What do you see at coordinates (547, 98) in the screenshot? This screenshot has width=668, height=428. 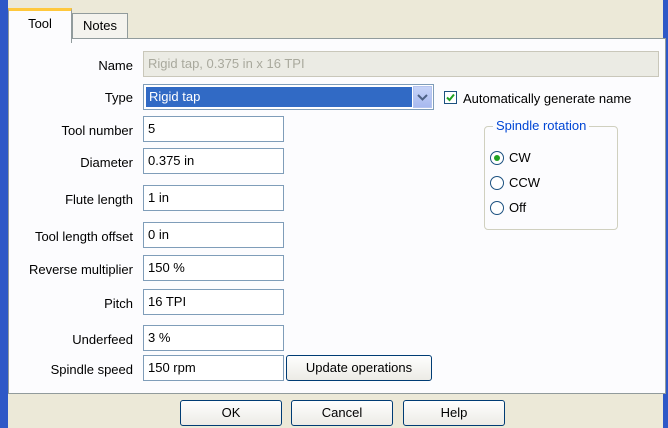 I see `auto-name-label: Automatically generate name` at bounding box center [547, 98].